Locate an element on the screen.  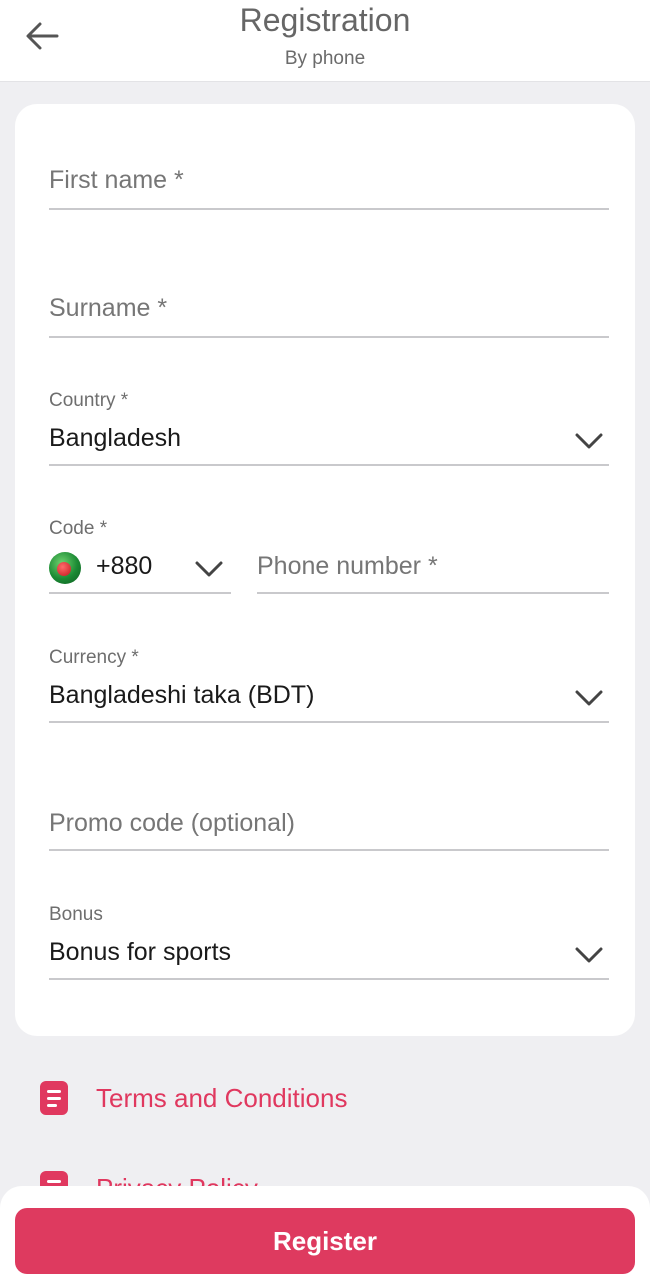
promo-code-placeholder: Promo code (optional) is located at coordinates (172, 823).